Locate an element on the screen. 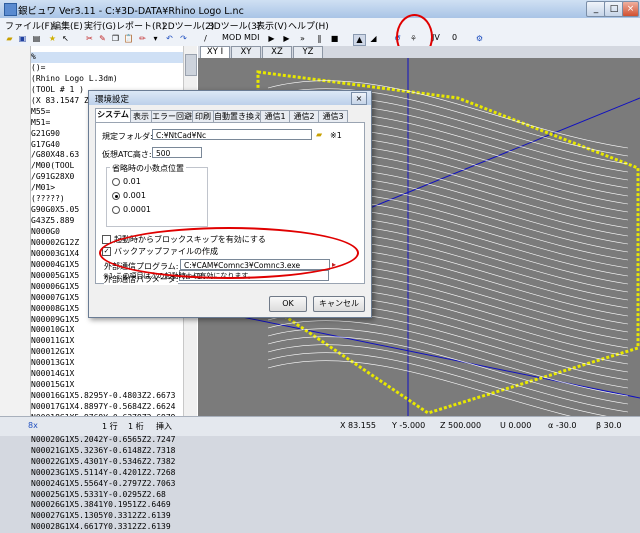  menu-file: ファイル(F) is located at coordinates (29, 25).